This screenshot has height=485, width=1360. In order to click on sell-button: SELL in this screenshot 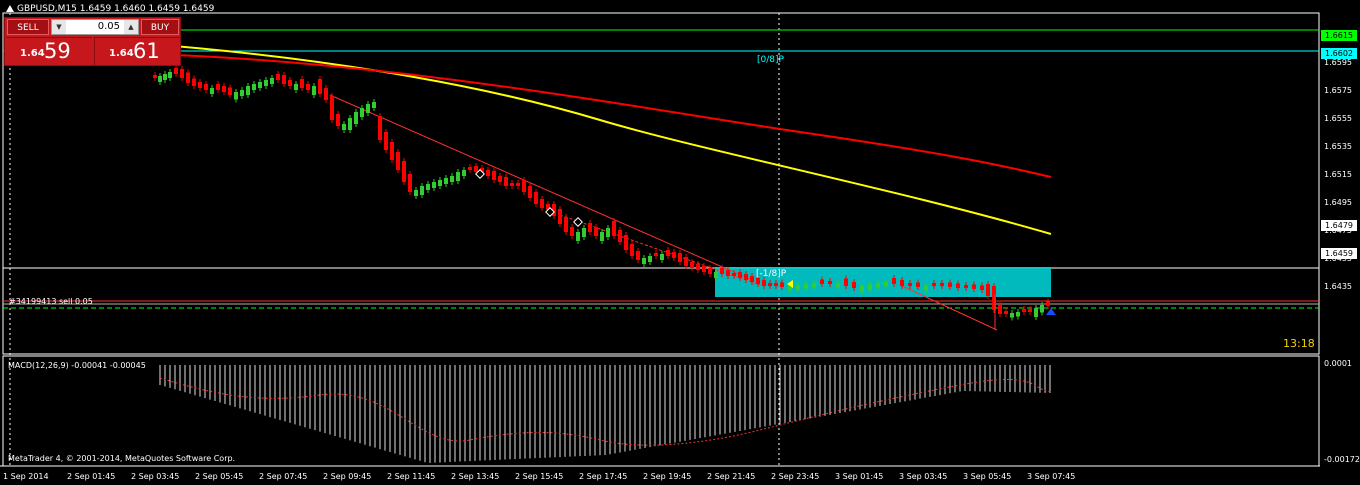, I will do `click(28, 27)`.